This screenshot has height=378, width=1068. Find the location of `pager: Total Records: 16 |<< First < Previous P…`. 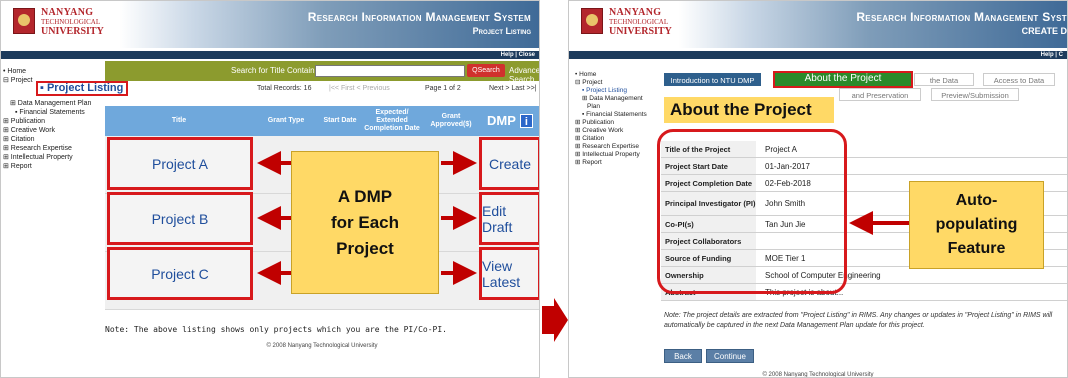

pager: Total Records: 16 |<< First < Previous P… is located at coordinates (322, 90).